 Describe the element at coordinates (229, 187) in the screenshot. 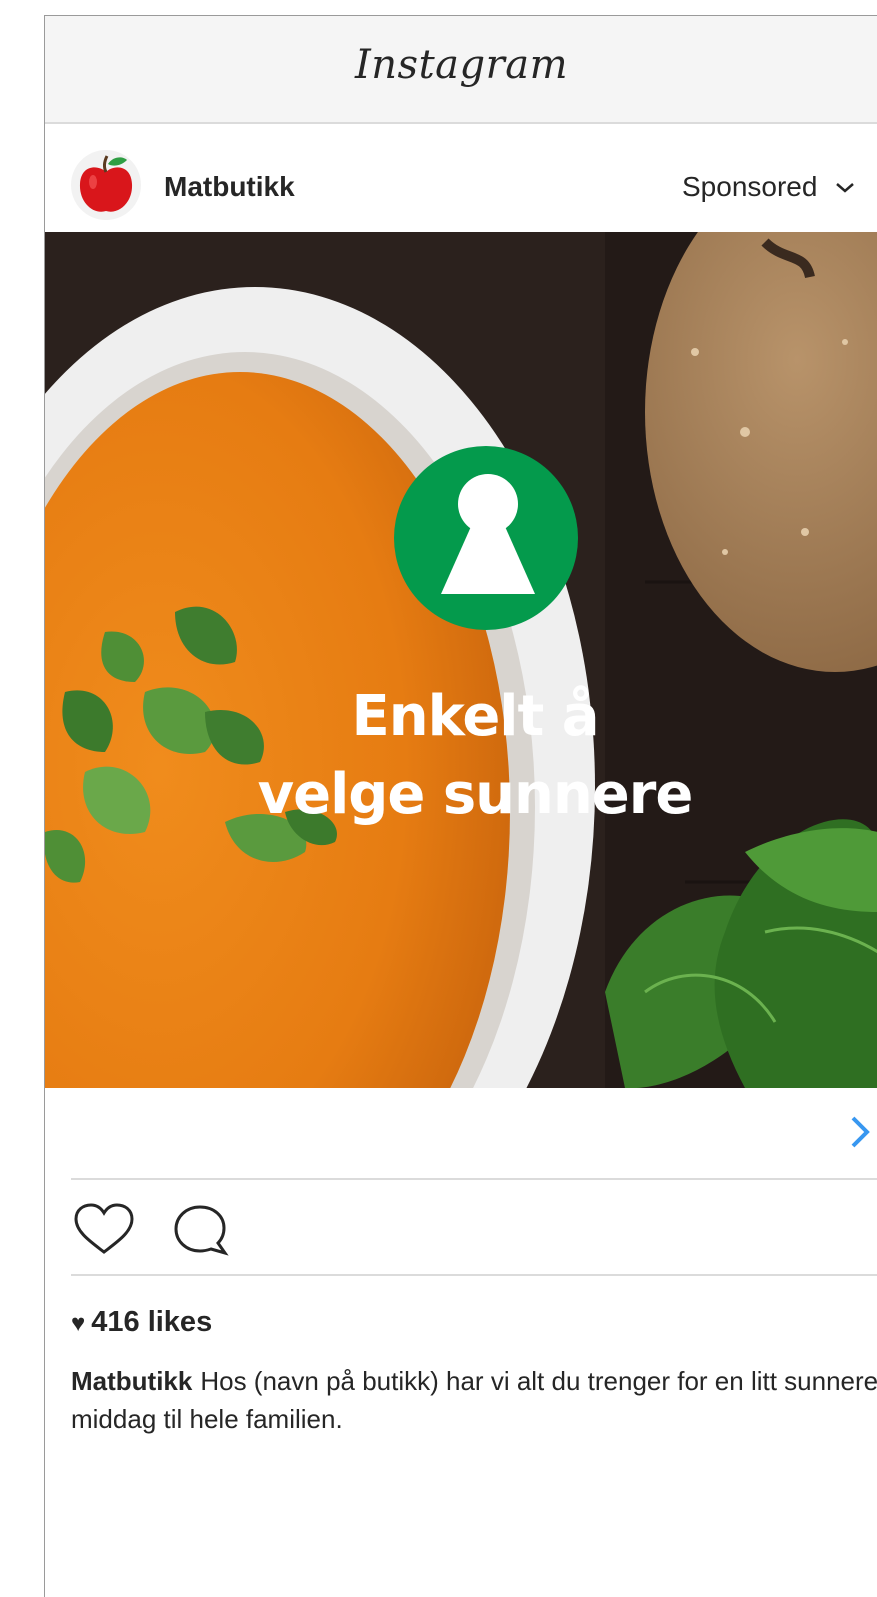

I see `post-username: Matbutikk` at that location.